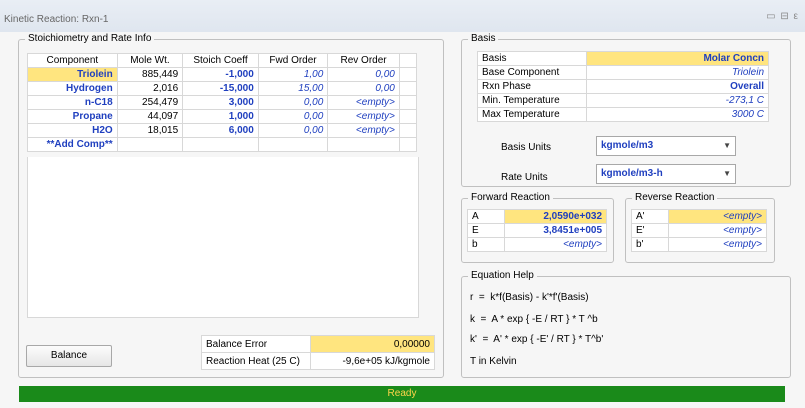 This screenshot has height=408, width=805. What do you see at coordinates (220, 60) in the screenshot?
I see `header-stoich-coeff: Stoich Coeff` at bounding box center [220, 60].